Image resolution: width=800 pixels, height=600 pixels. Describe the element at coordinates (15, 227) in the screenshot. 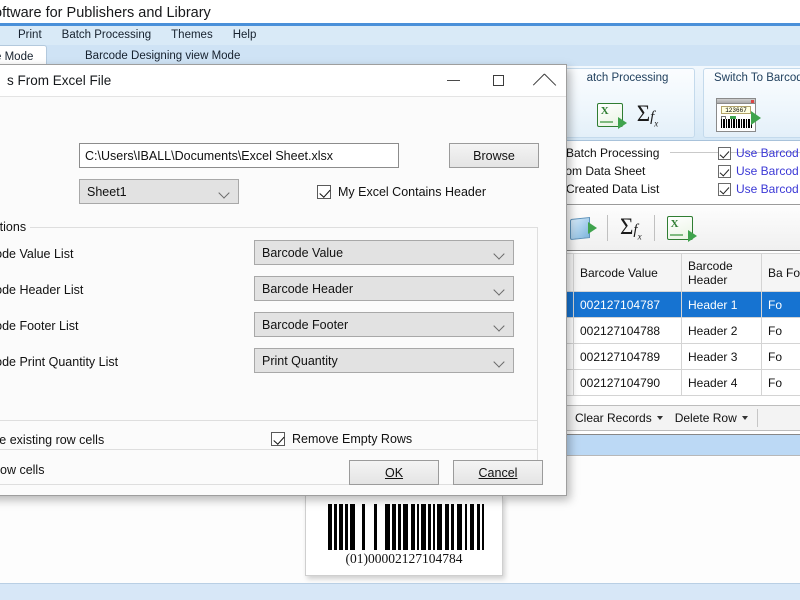

I see `options-groupbox-legend: Options` at that location.